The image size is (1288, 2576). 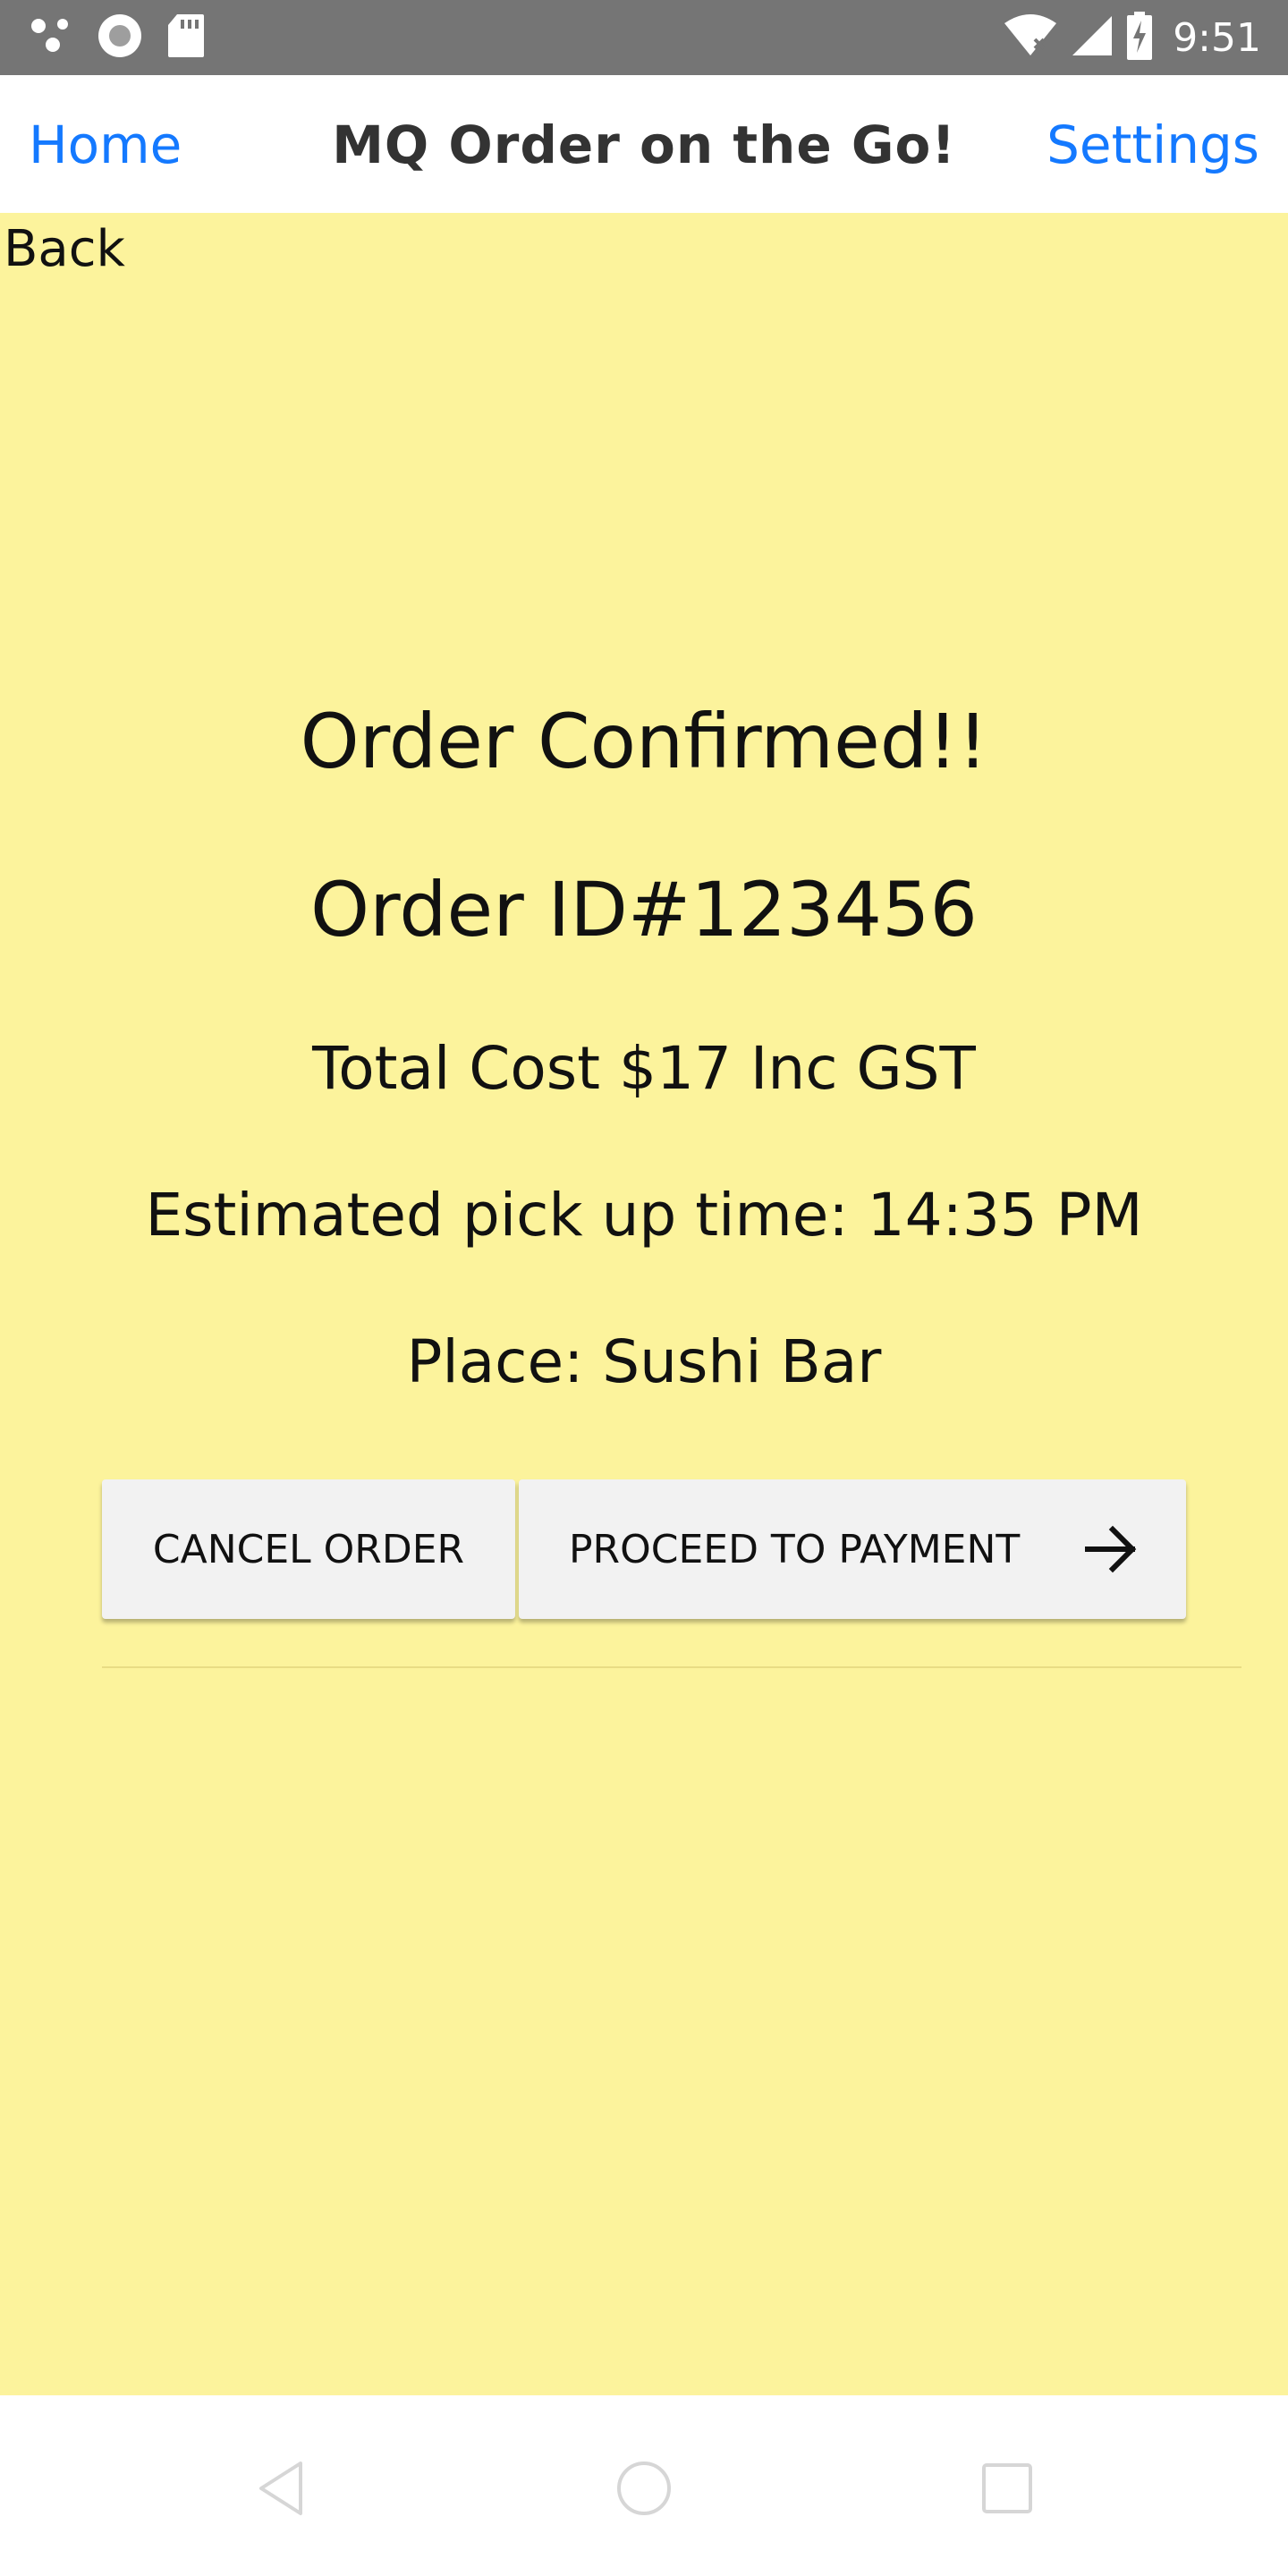 I want to click on total-cost: Total Cost $17 Inc GST, so click(x=644, y=1068).